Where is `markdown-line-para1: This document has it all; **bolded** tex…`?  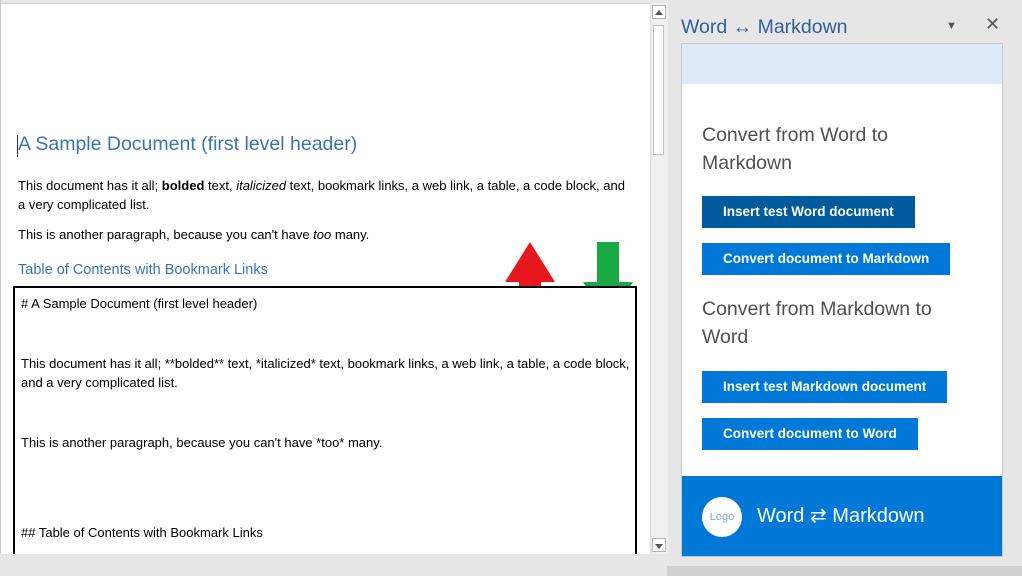
markdown-line-para1: This document has it all; **bolded** tex… is located at coordinates (325, 373).